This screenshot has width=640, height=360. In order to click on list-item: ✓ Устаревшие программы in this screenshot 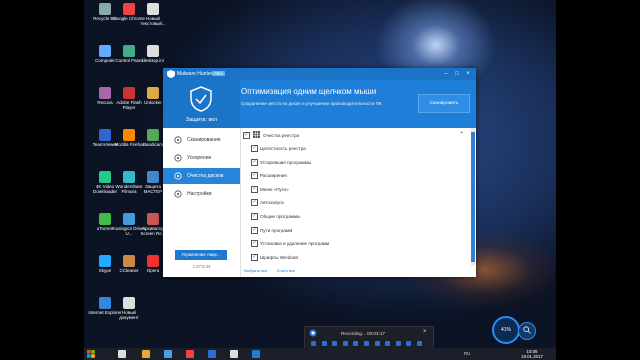, I will do `click(355, 162)`.